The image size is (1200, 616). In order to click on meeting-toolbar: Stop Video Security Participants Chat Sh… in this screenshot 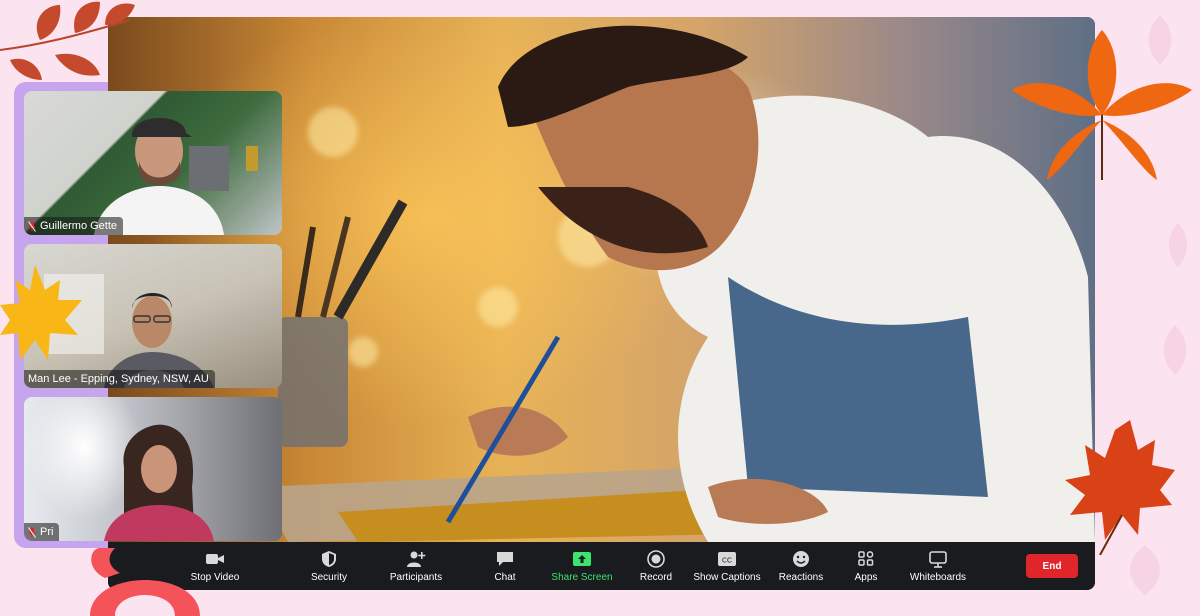, I will do `click(601, 566)`.